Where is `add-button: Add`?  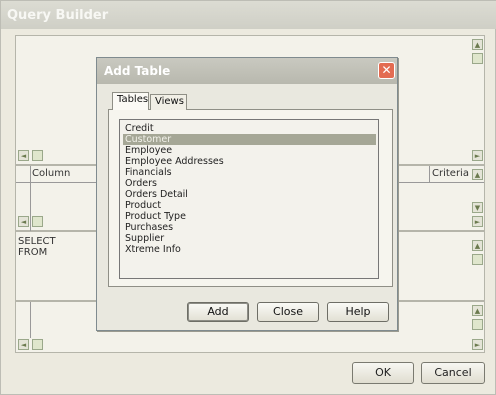
add-button: Add is located at coordinates (218, 312).